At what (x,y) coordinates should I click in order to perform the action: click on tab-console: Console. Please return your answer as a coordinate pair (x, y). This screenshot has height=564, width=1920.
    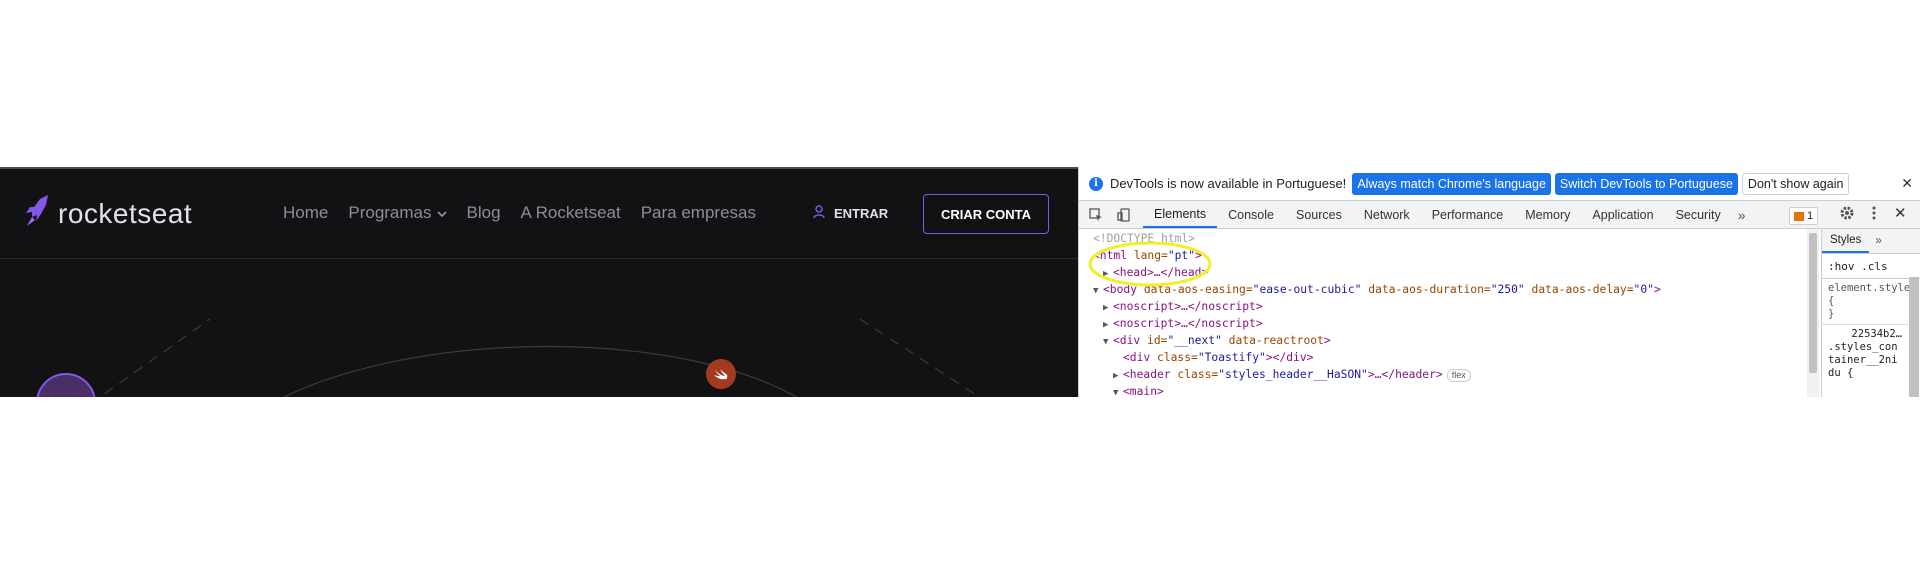
    Looking at the image, I should click on (1251, 214).